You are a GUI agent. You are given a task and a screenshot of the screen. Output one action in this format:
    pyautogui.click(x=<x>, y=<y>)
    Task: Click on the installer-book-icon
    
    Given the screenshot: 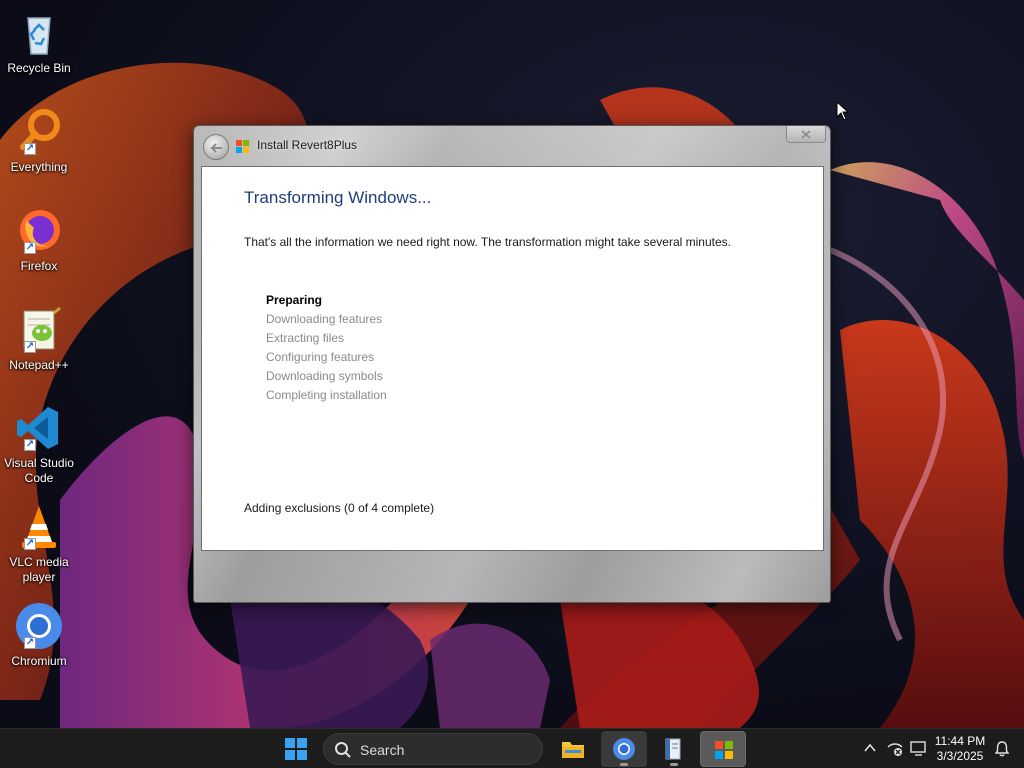 What is the action you would take?
    pyautogui.click(x=673, y=749)
    